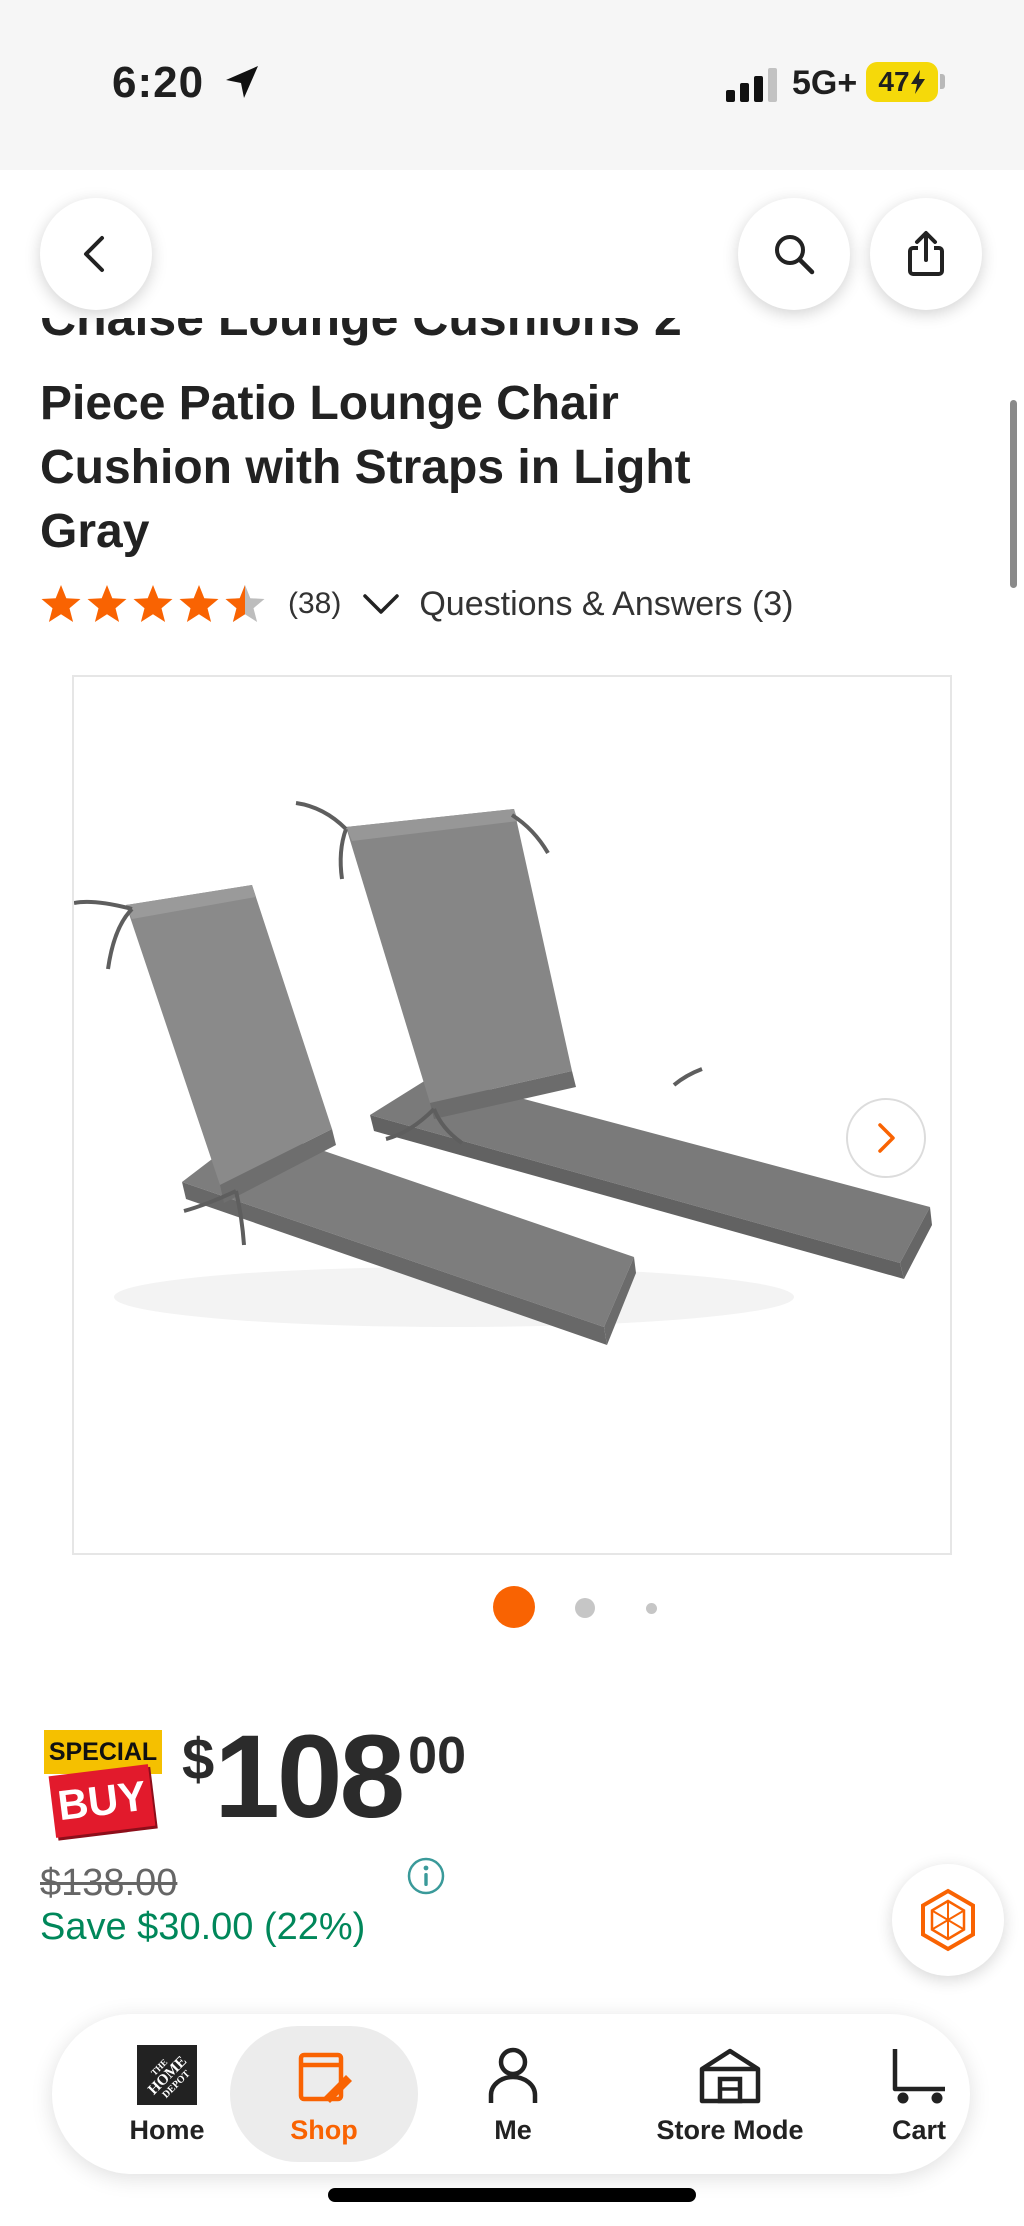 This screenshot has height=2226, width=1024. I want to click on signal-icon, so click(751, 85).